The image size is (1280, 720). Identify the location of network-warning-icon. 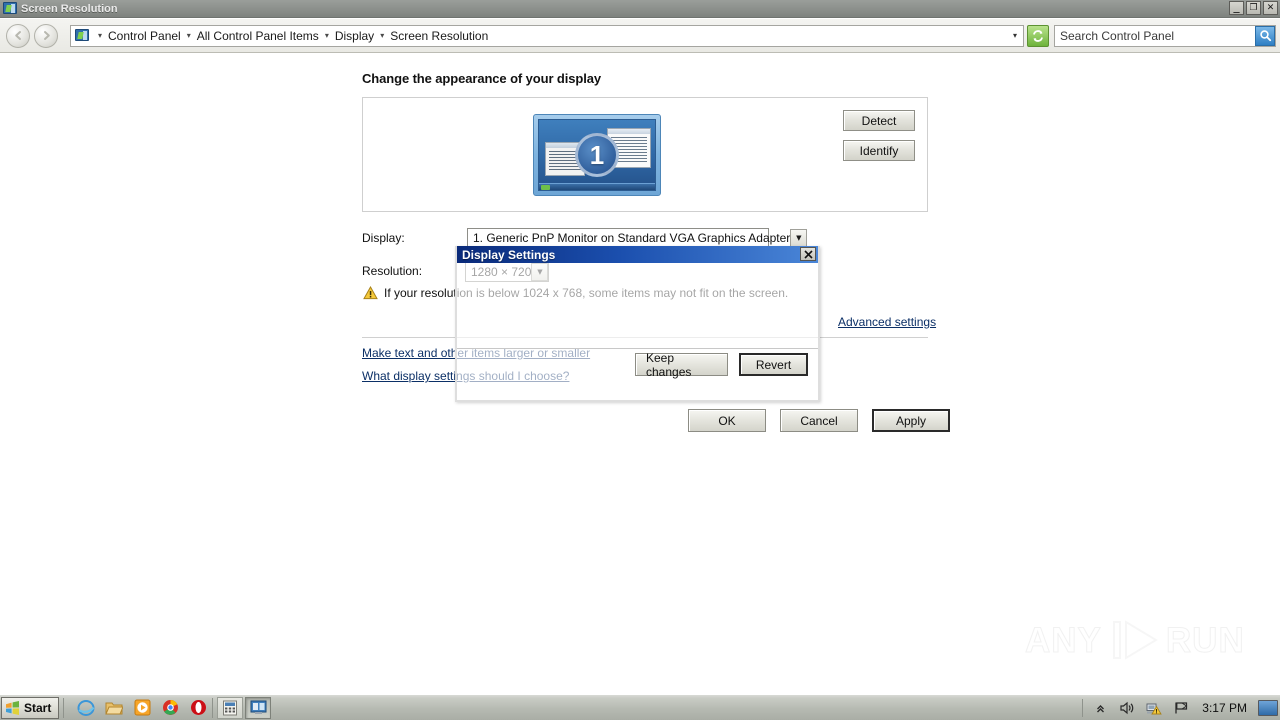
(1154, 708).